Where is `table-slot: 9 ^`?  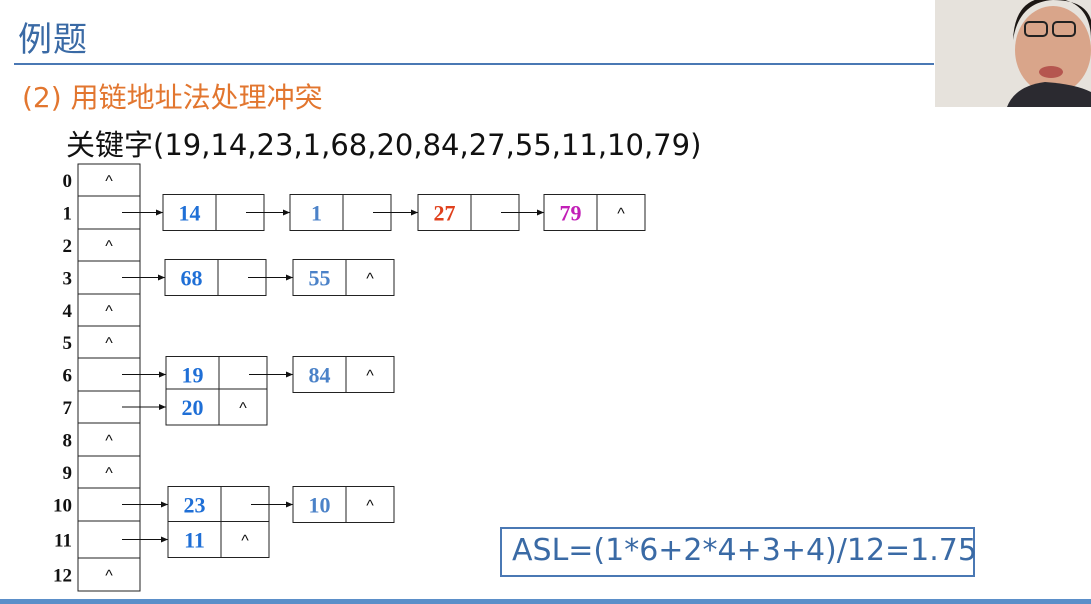 table-slot: 9 ^ is located at coordinates (102, 472).